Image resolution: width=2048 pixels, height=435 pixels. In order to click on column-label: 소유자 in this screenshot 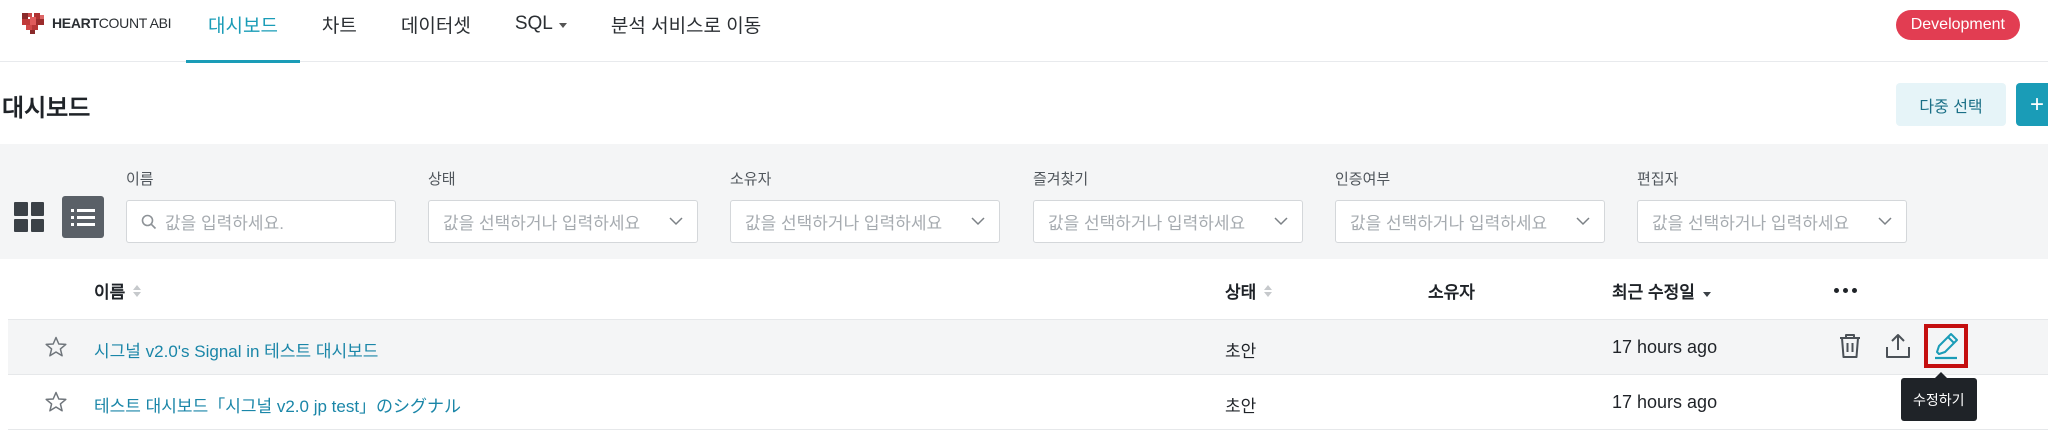, I will do `click(1451, 292)`.